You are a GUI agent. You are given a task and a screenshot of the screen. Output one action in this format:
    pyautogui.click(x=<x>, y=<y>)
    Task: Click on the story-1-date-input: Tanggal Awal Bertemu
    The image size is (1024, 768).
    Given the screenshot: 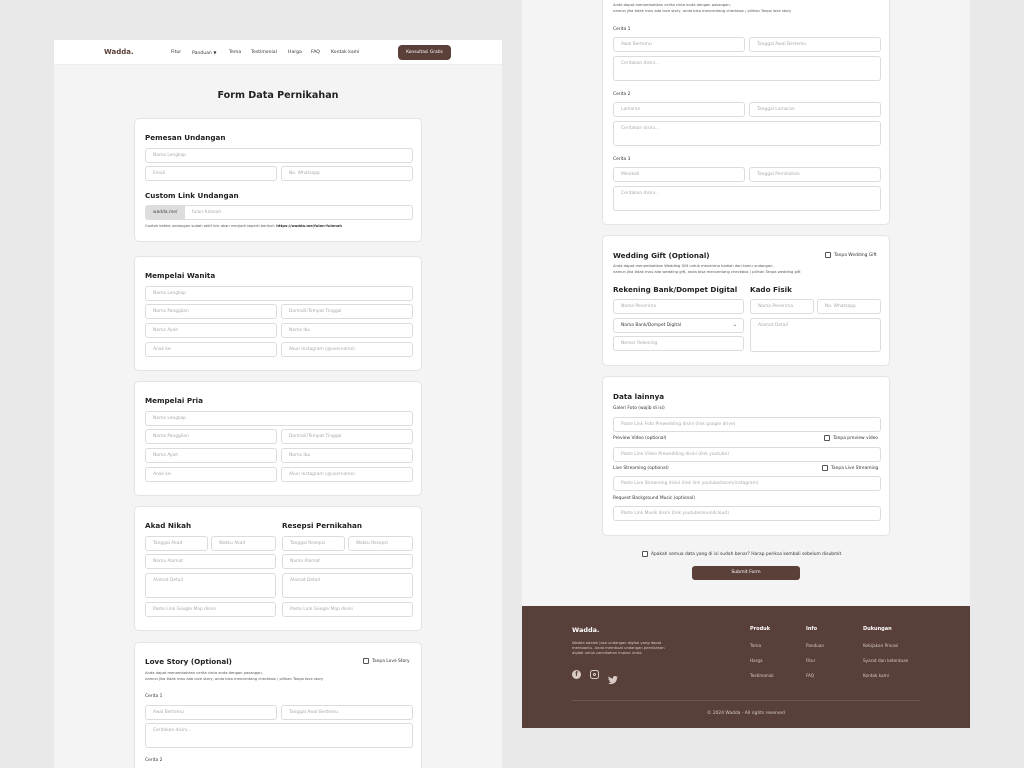 What is the action you would take?
    pyautogui.click(x=347, y=712)
    